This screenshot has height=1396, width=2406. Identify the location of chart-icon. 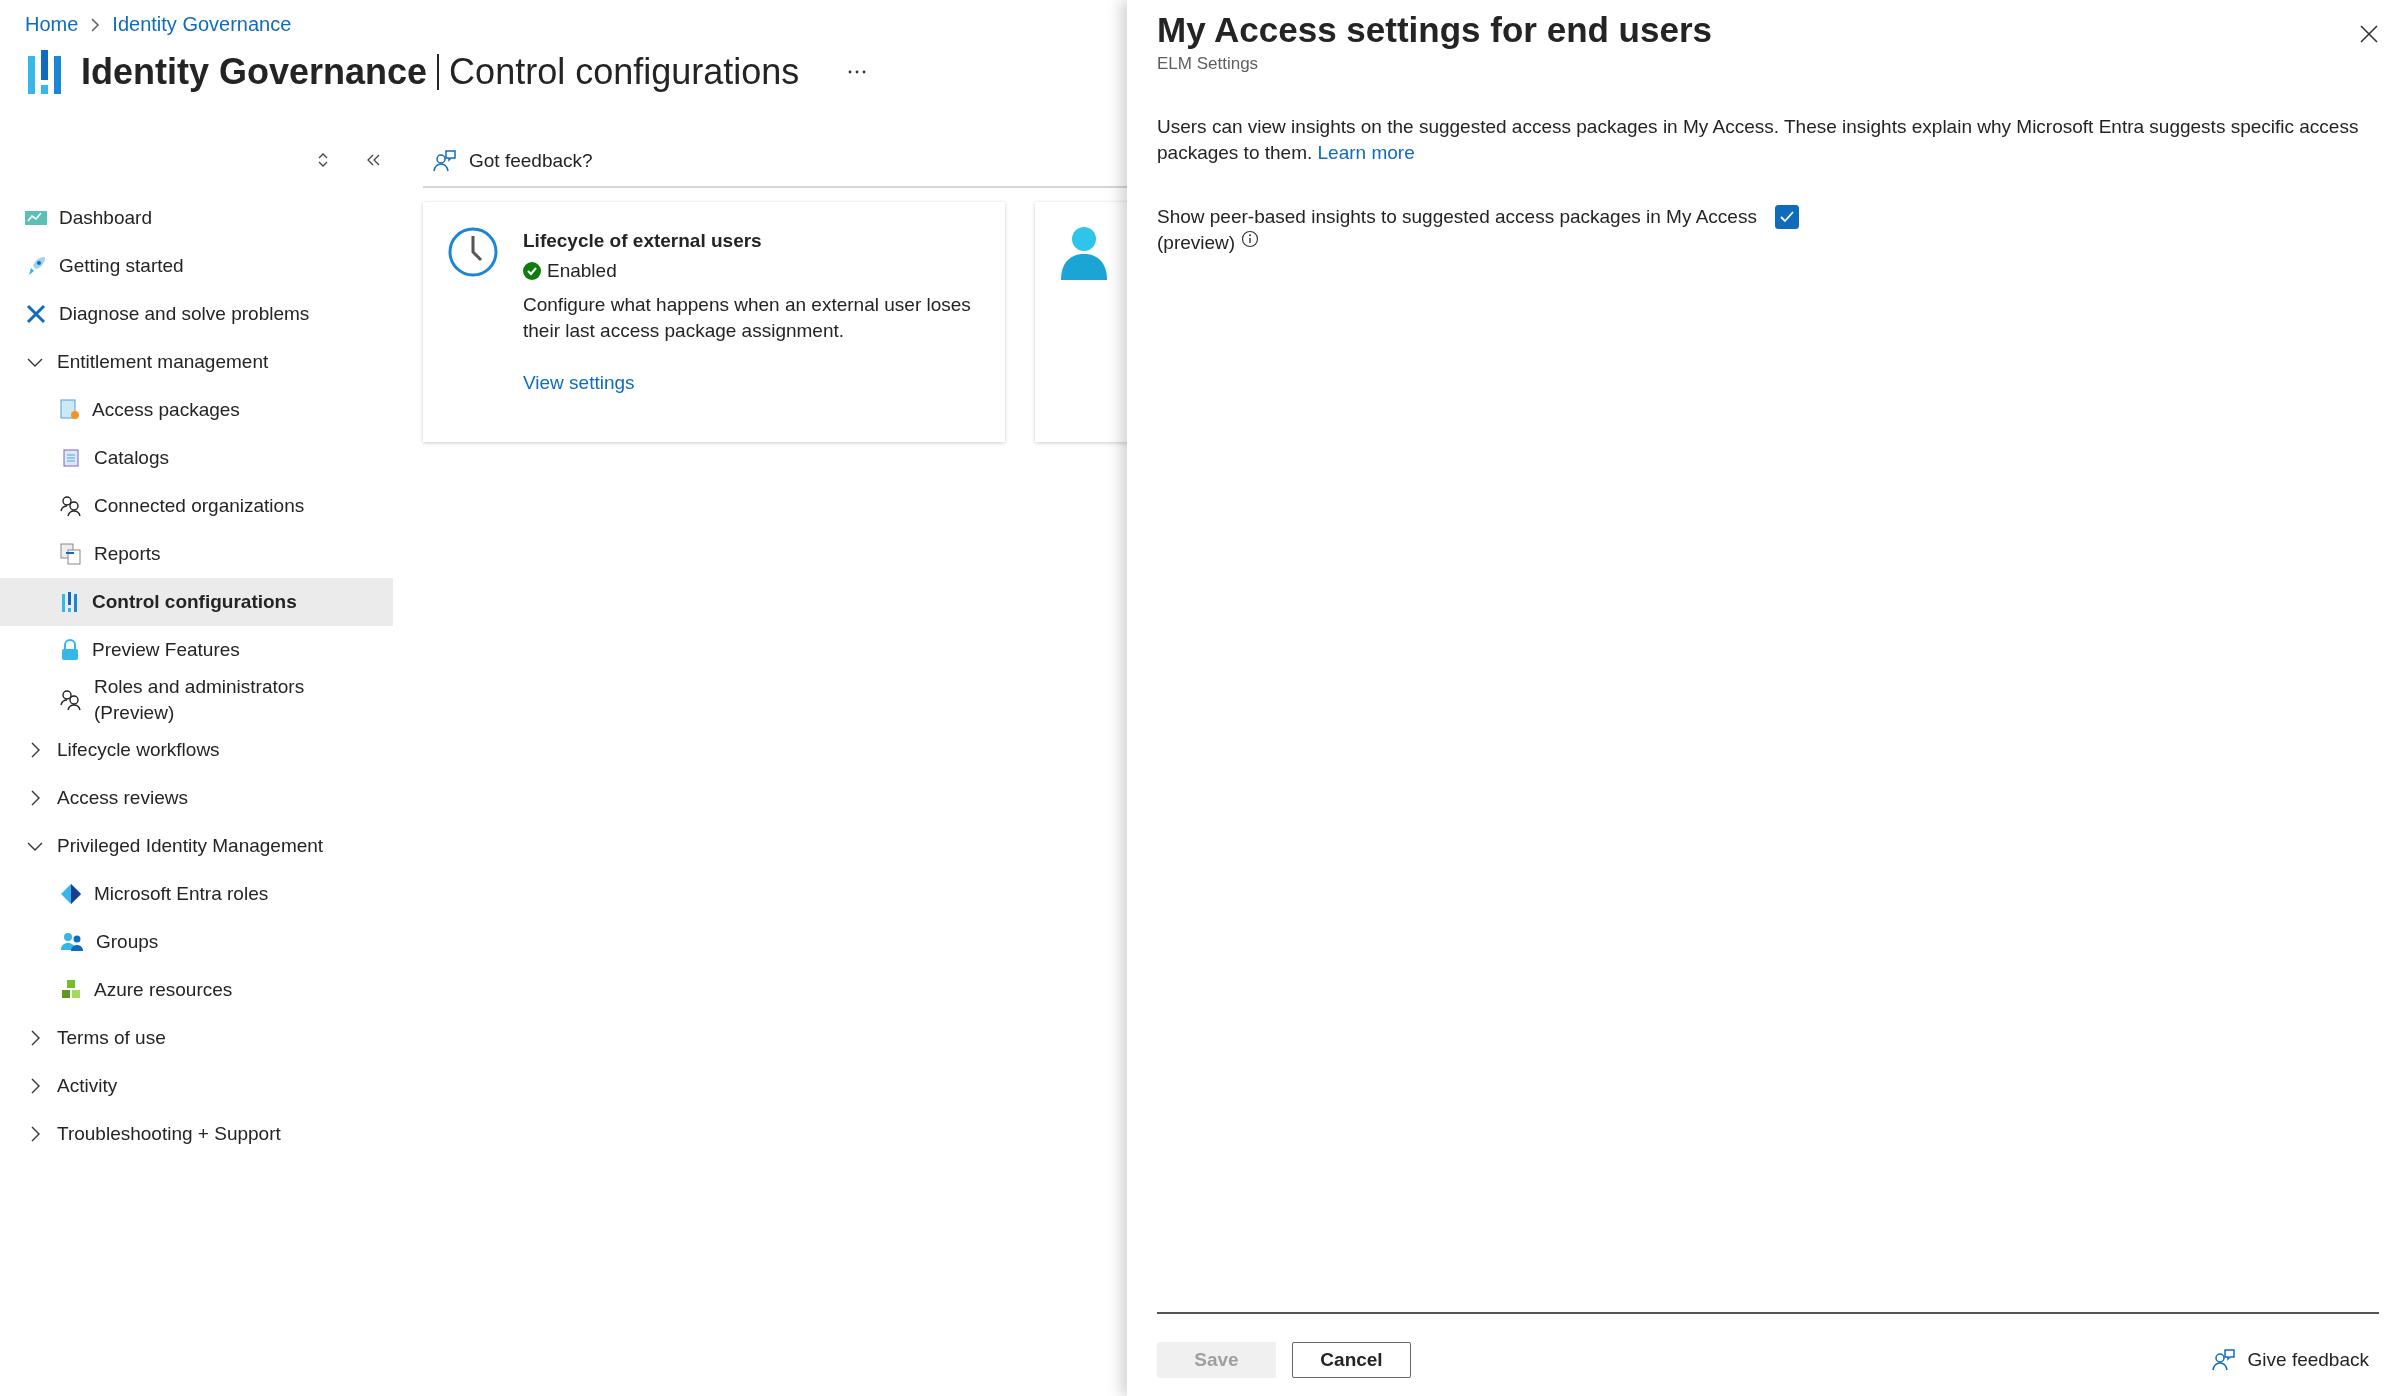
(36, 218).